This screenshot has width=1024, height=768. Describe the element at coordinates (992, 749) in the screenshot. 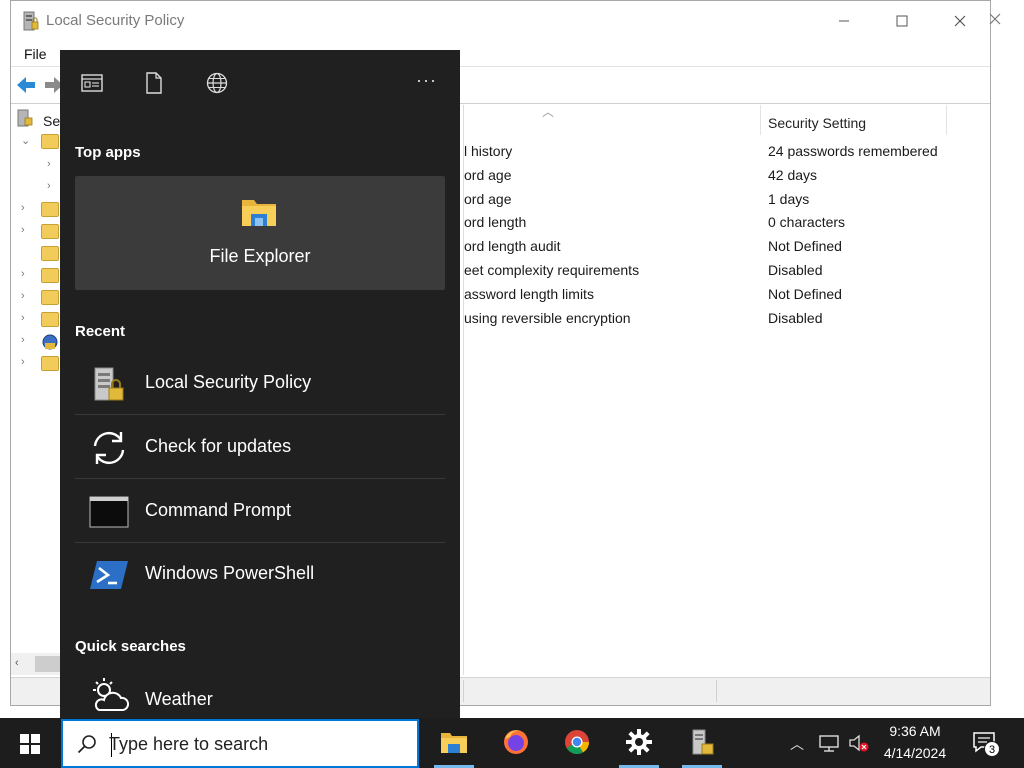

I see `notification-count-badge: 3` at that location.